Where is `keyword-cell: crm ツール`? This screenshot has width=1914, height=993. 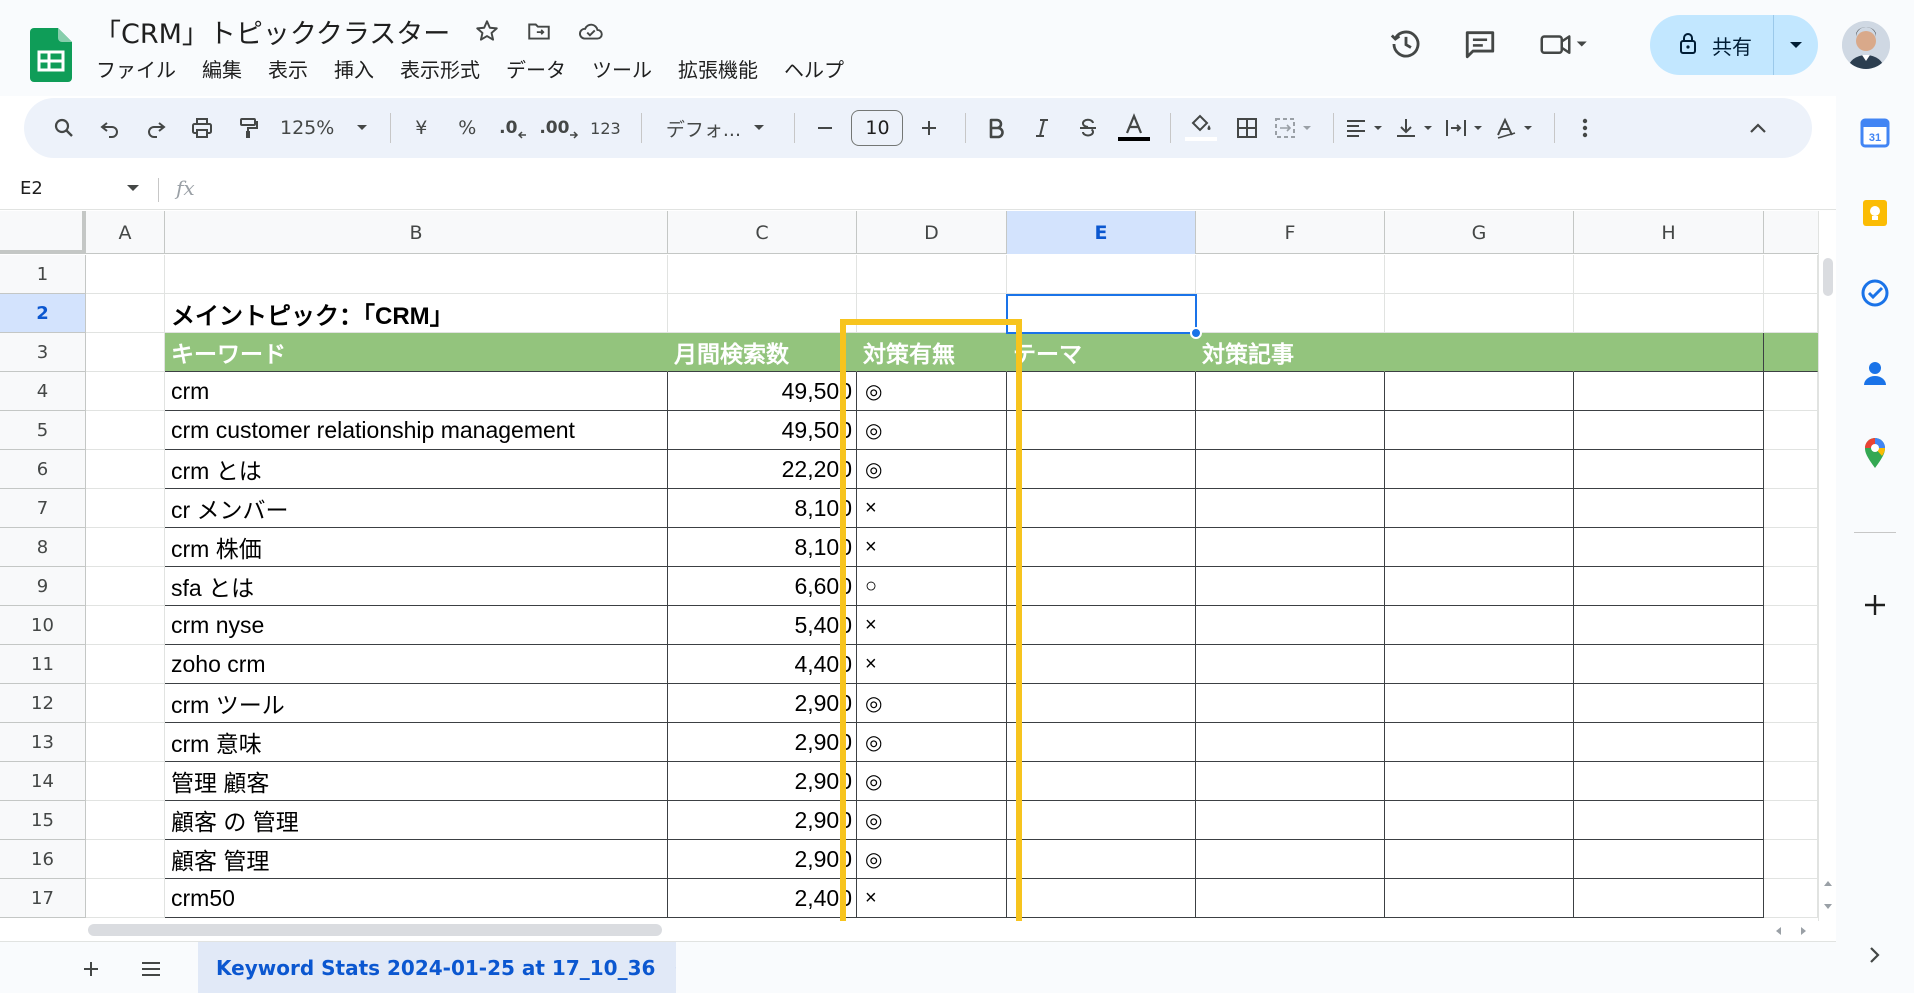
keyword-cell: crm ツール is located at coordinates (416, 703).